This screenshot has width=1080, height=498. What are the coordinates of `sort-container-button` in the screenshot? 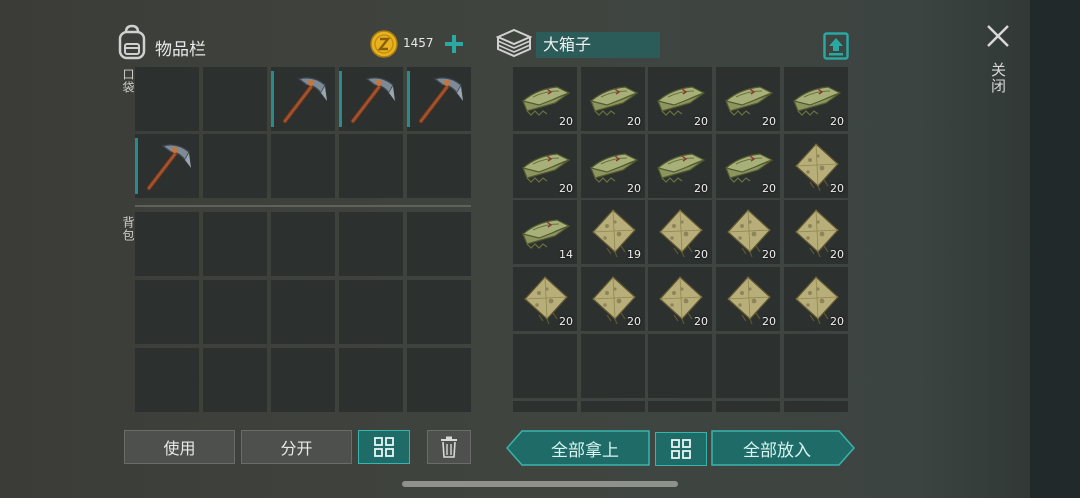 It's located at (681, 449).